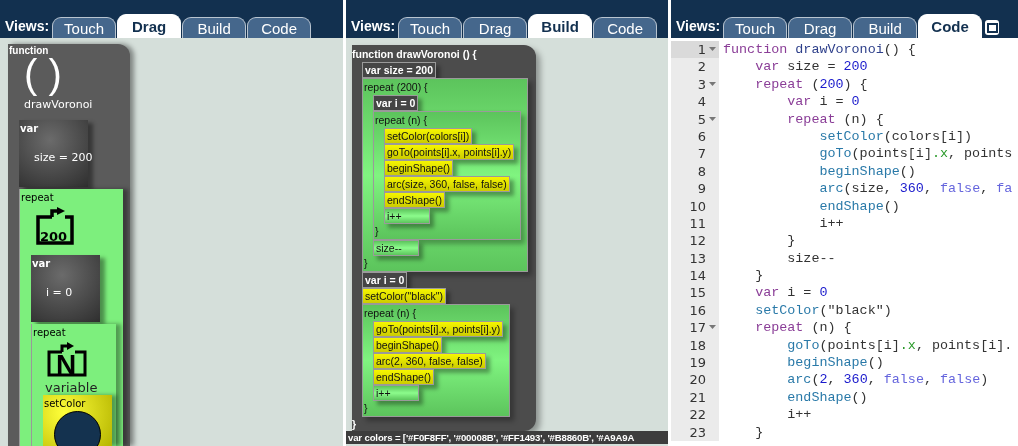  What do you see at coordinates (695, 363) in the screenshot?
I see `line-number: 19` at bounding box center [695, 363].